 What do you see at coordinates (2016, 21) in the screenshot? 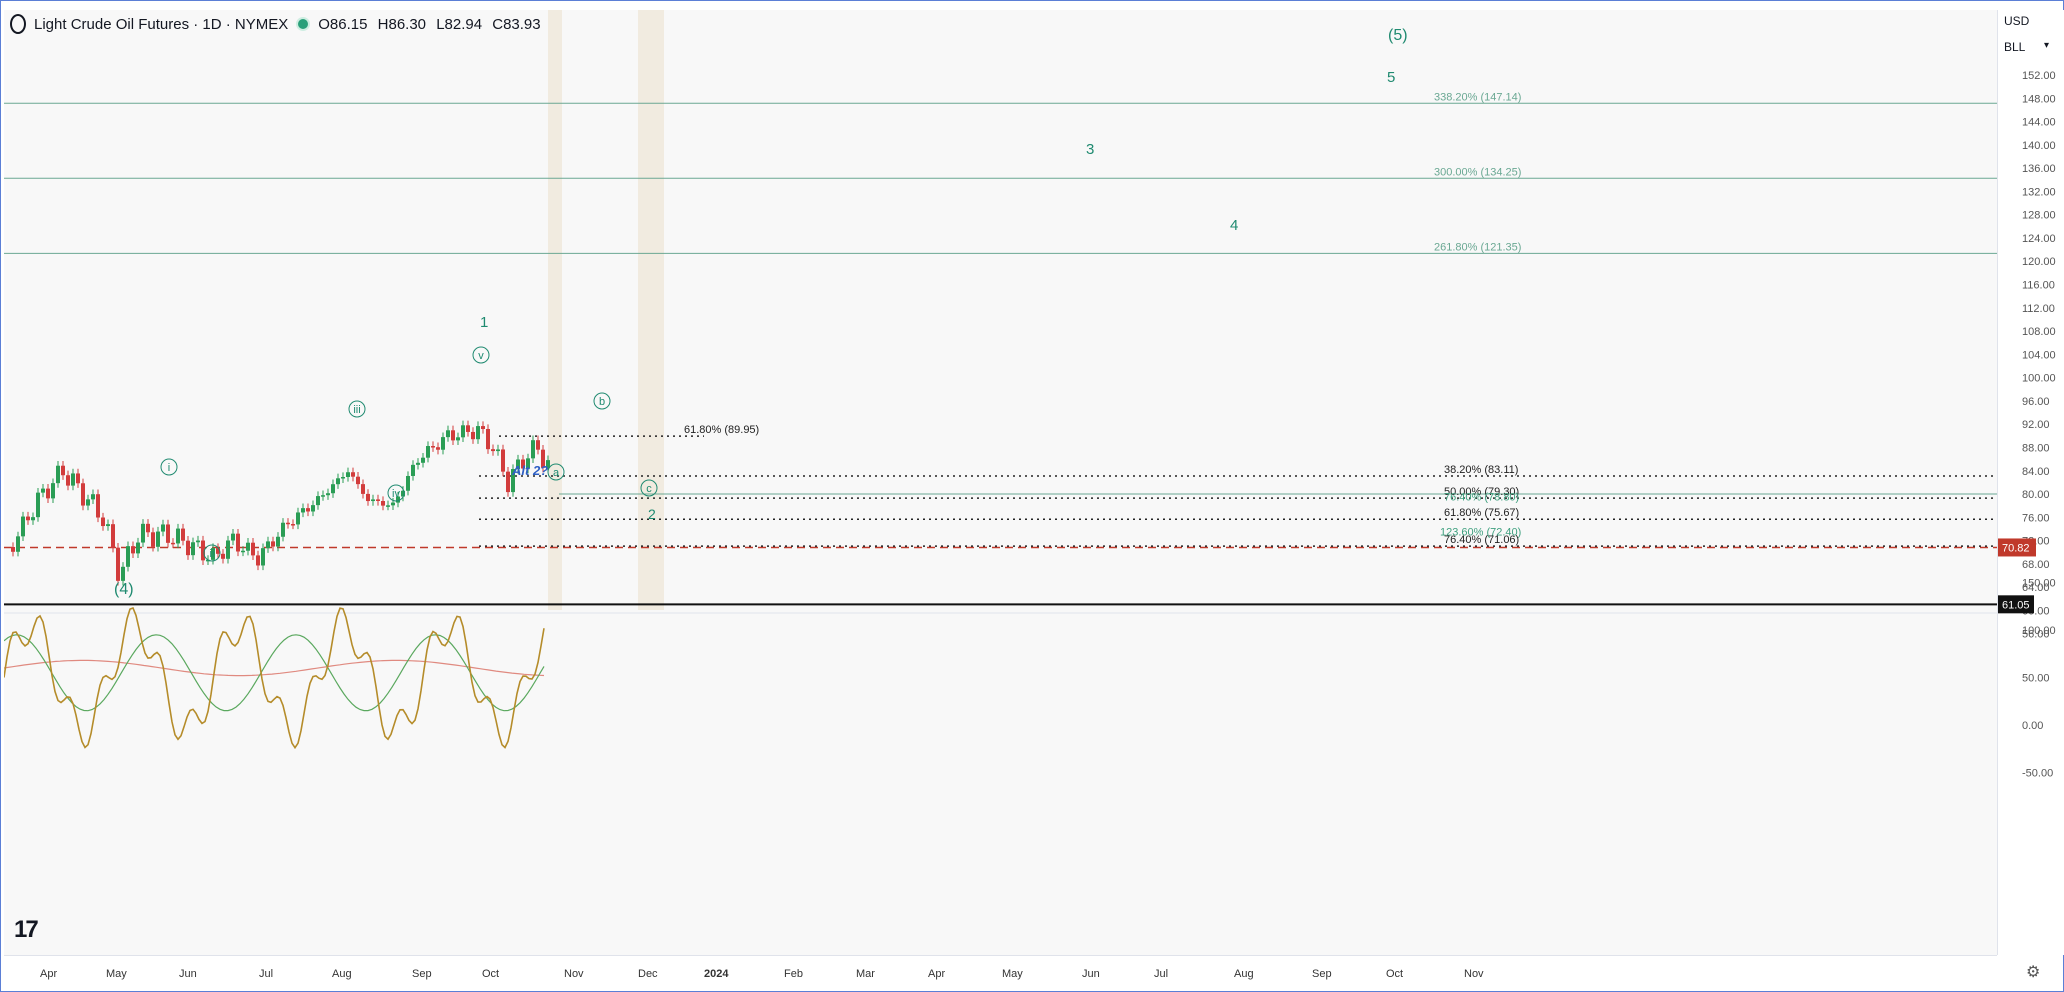
I see `currency-label: USD` at bounding box center [2016, 21].